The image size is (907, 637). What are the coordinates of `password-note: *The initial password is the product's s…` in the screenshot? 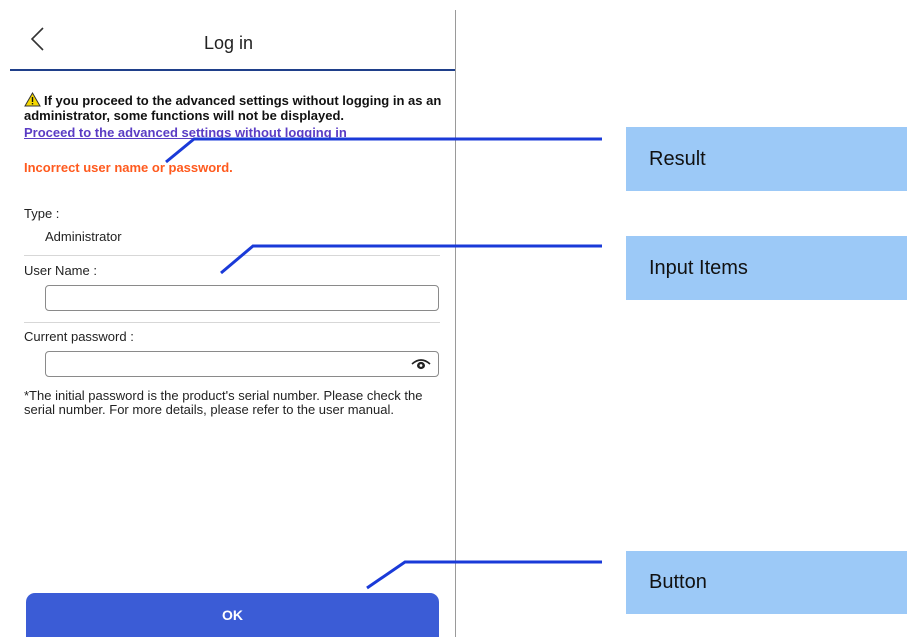 It's located at (223, 402).